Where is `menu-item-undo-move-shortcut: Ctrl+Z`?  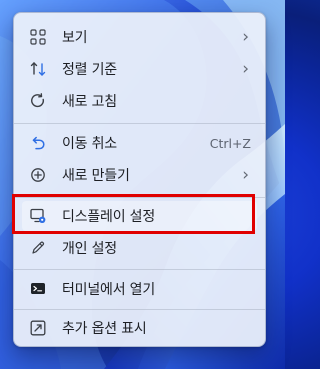 menu-item-undo-move-shortcut: Ctrl+Z is located at coordinates (230, 143).